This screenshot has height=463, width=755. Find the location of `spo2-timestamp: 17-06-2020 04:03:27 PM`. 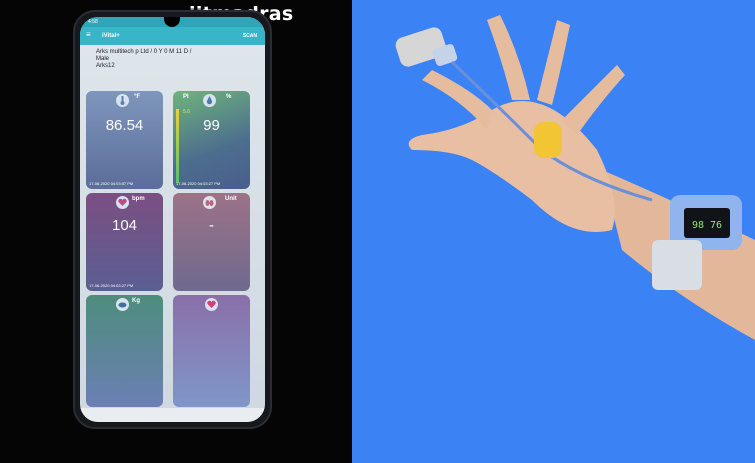

spo2-timestamp: 17-06-2020 04:03:27 PM is located at coordinates (198, 183).